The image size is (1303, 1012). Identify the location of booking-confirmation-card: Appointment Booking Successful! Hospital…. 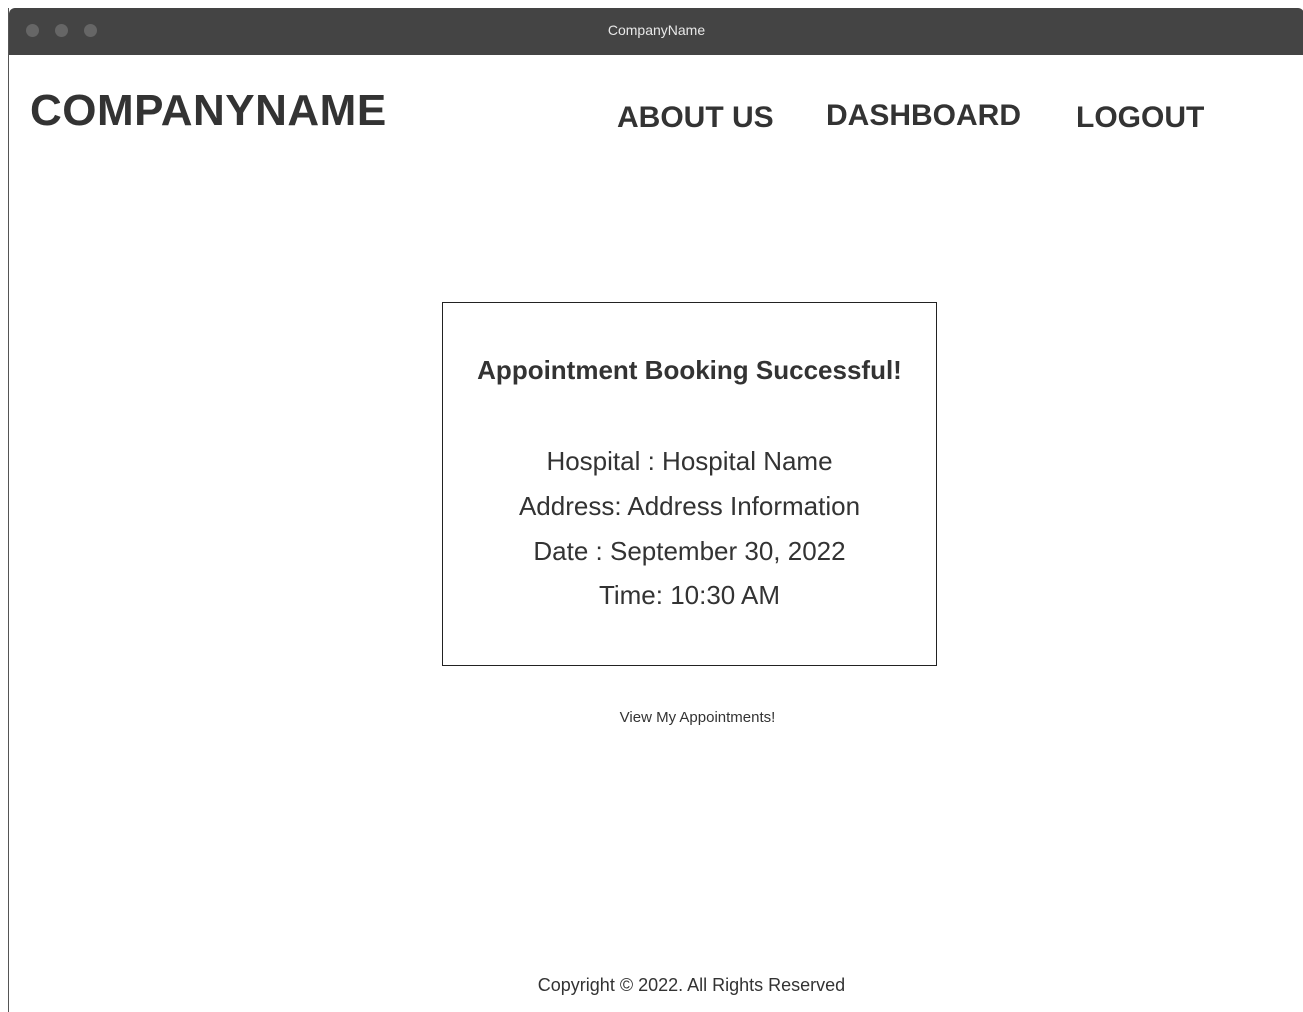
(689, 484).